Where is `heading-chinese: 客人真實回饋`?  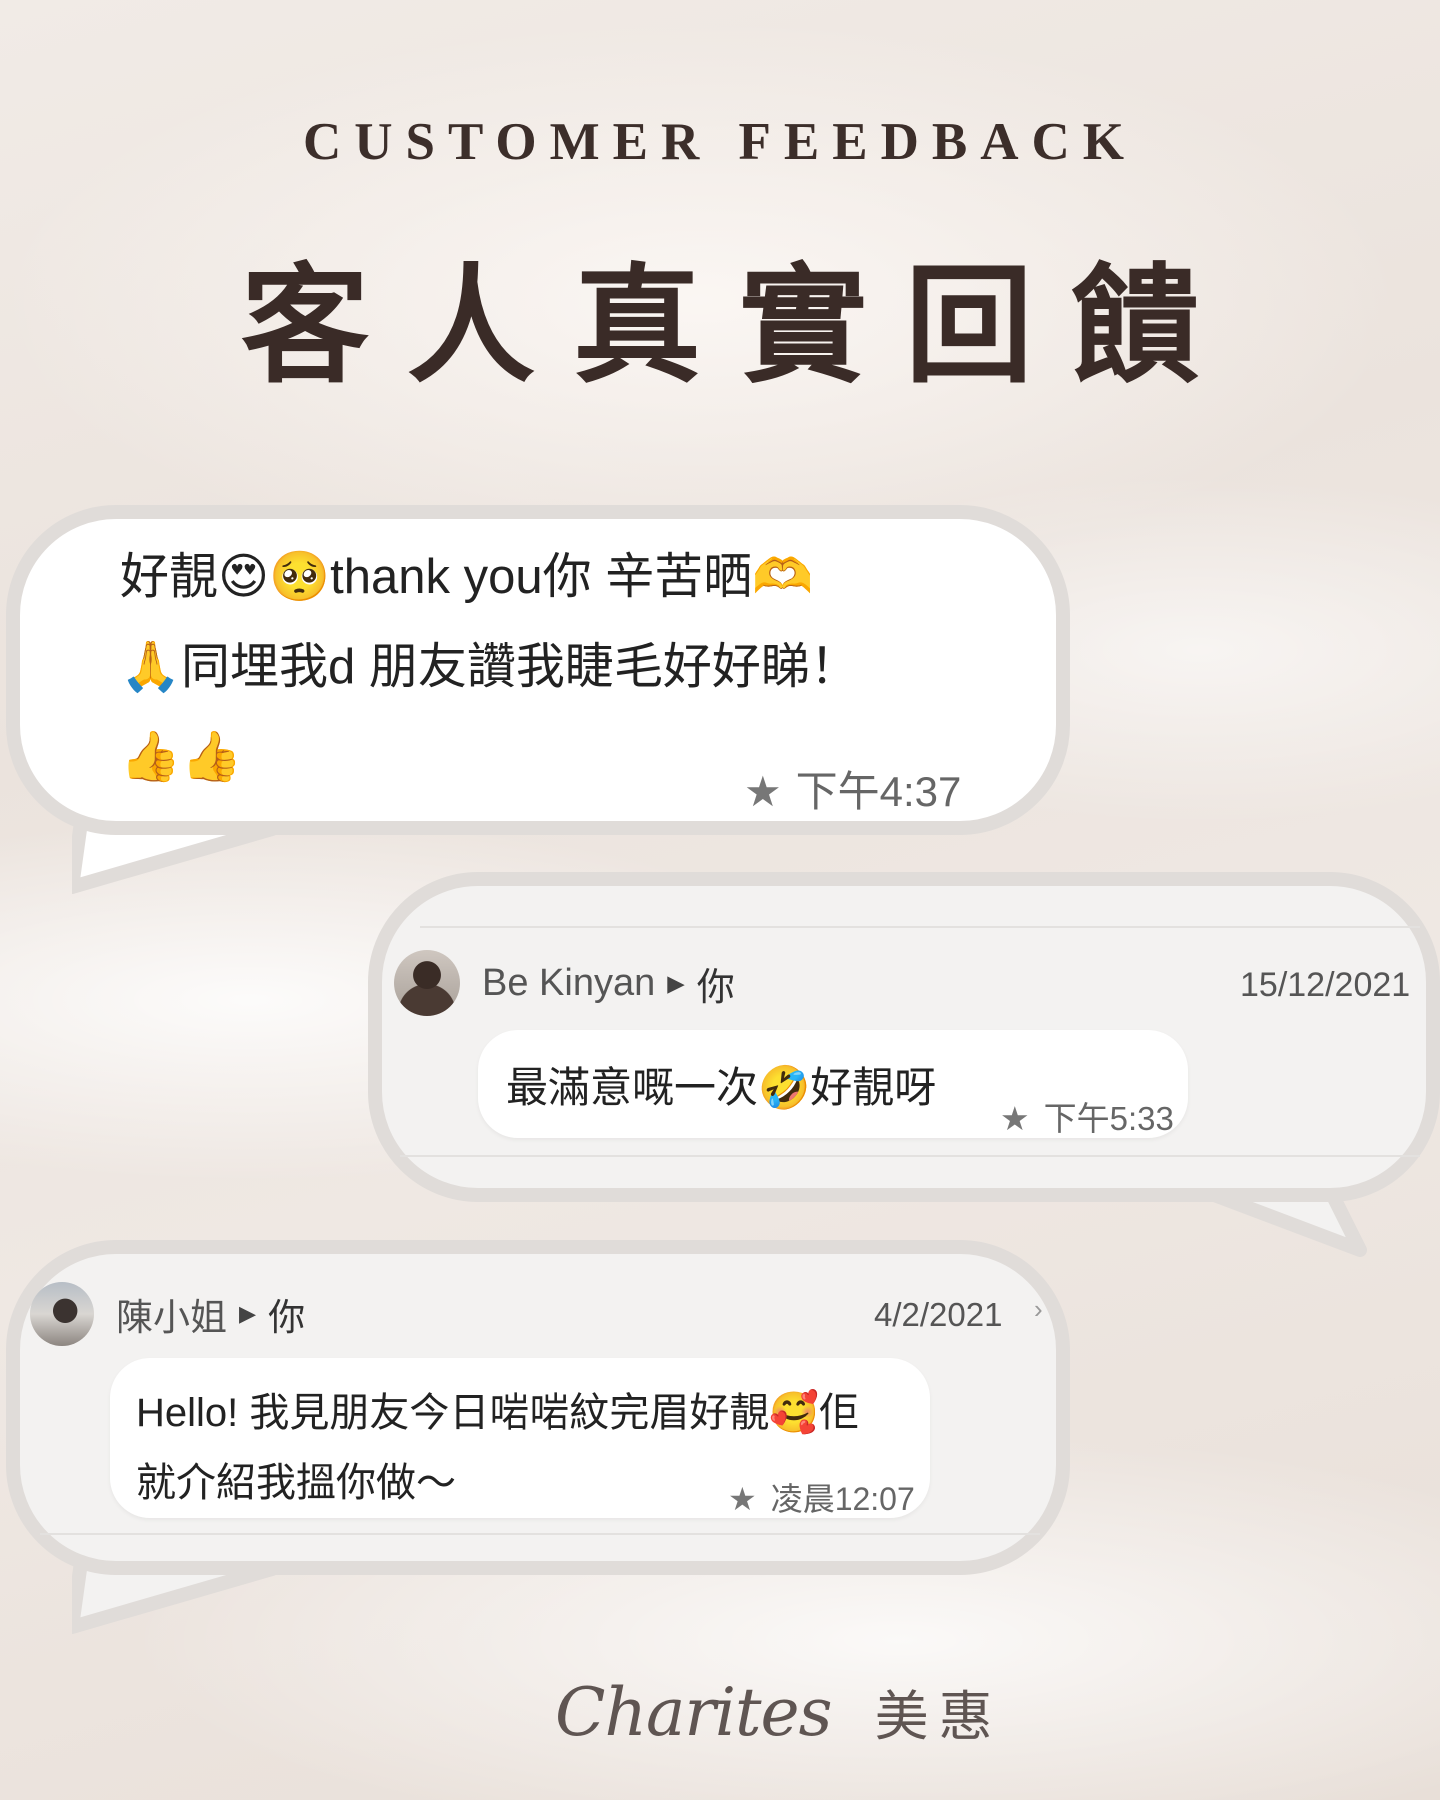
heading-chinese: 客人真實回饋 is located at coordinates (738, 326).